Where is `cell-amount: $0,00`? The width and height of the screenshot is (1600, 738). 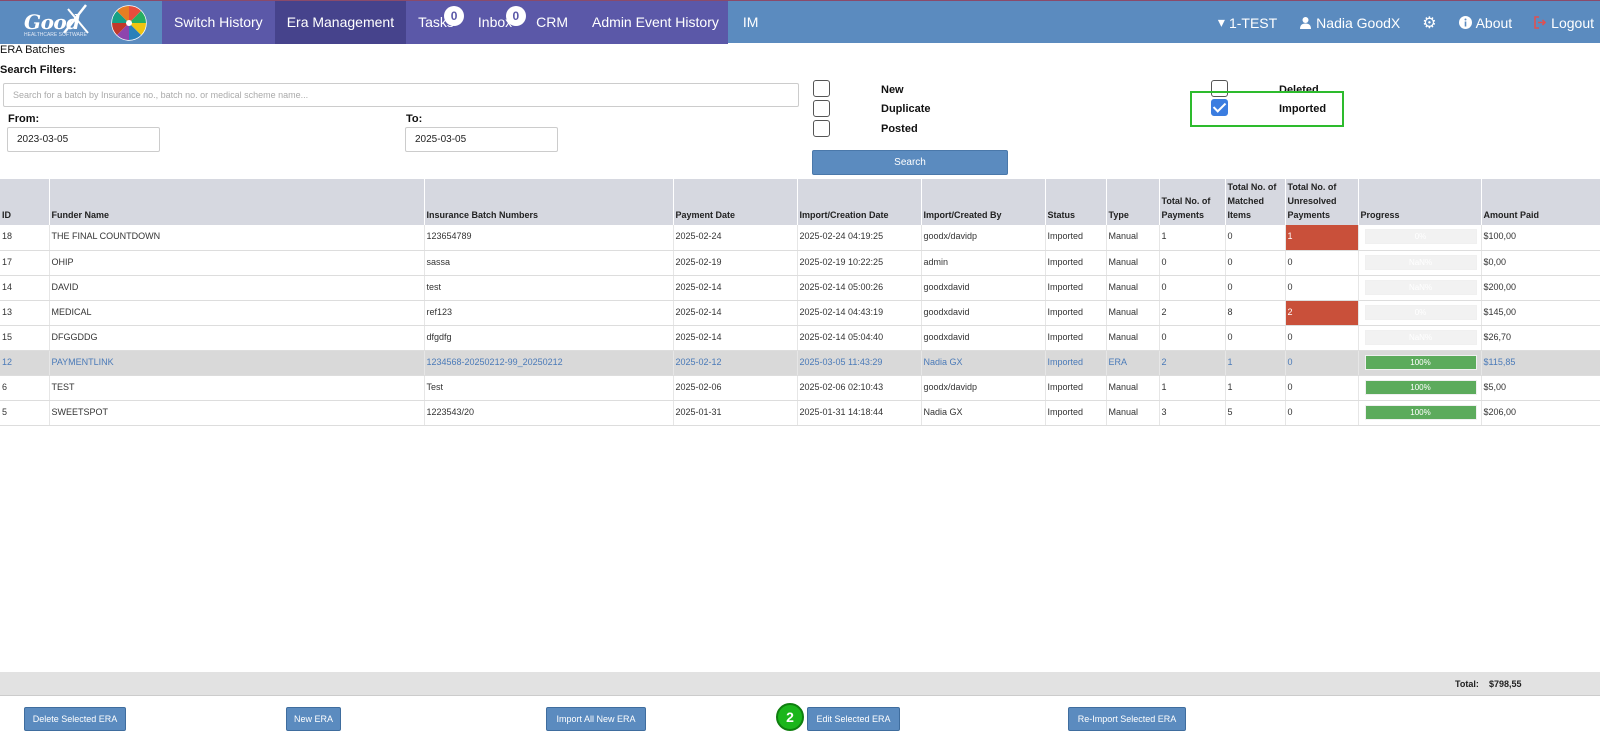
cell-amount: $0,00 is located at coordinates (1540, 263).